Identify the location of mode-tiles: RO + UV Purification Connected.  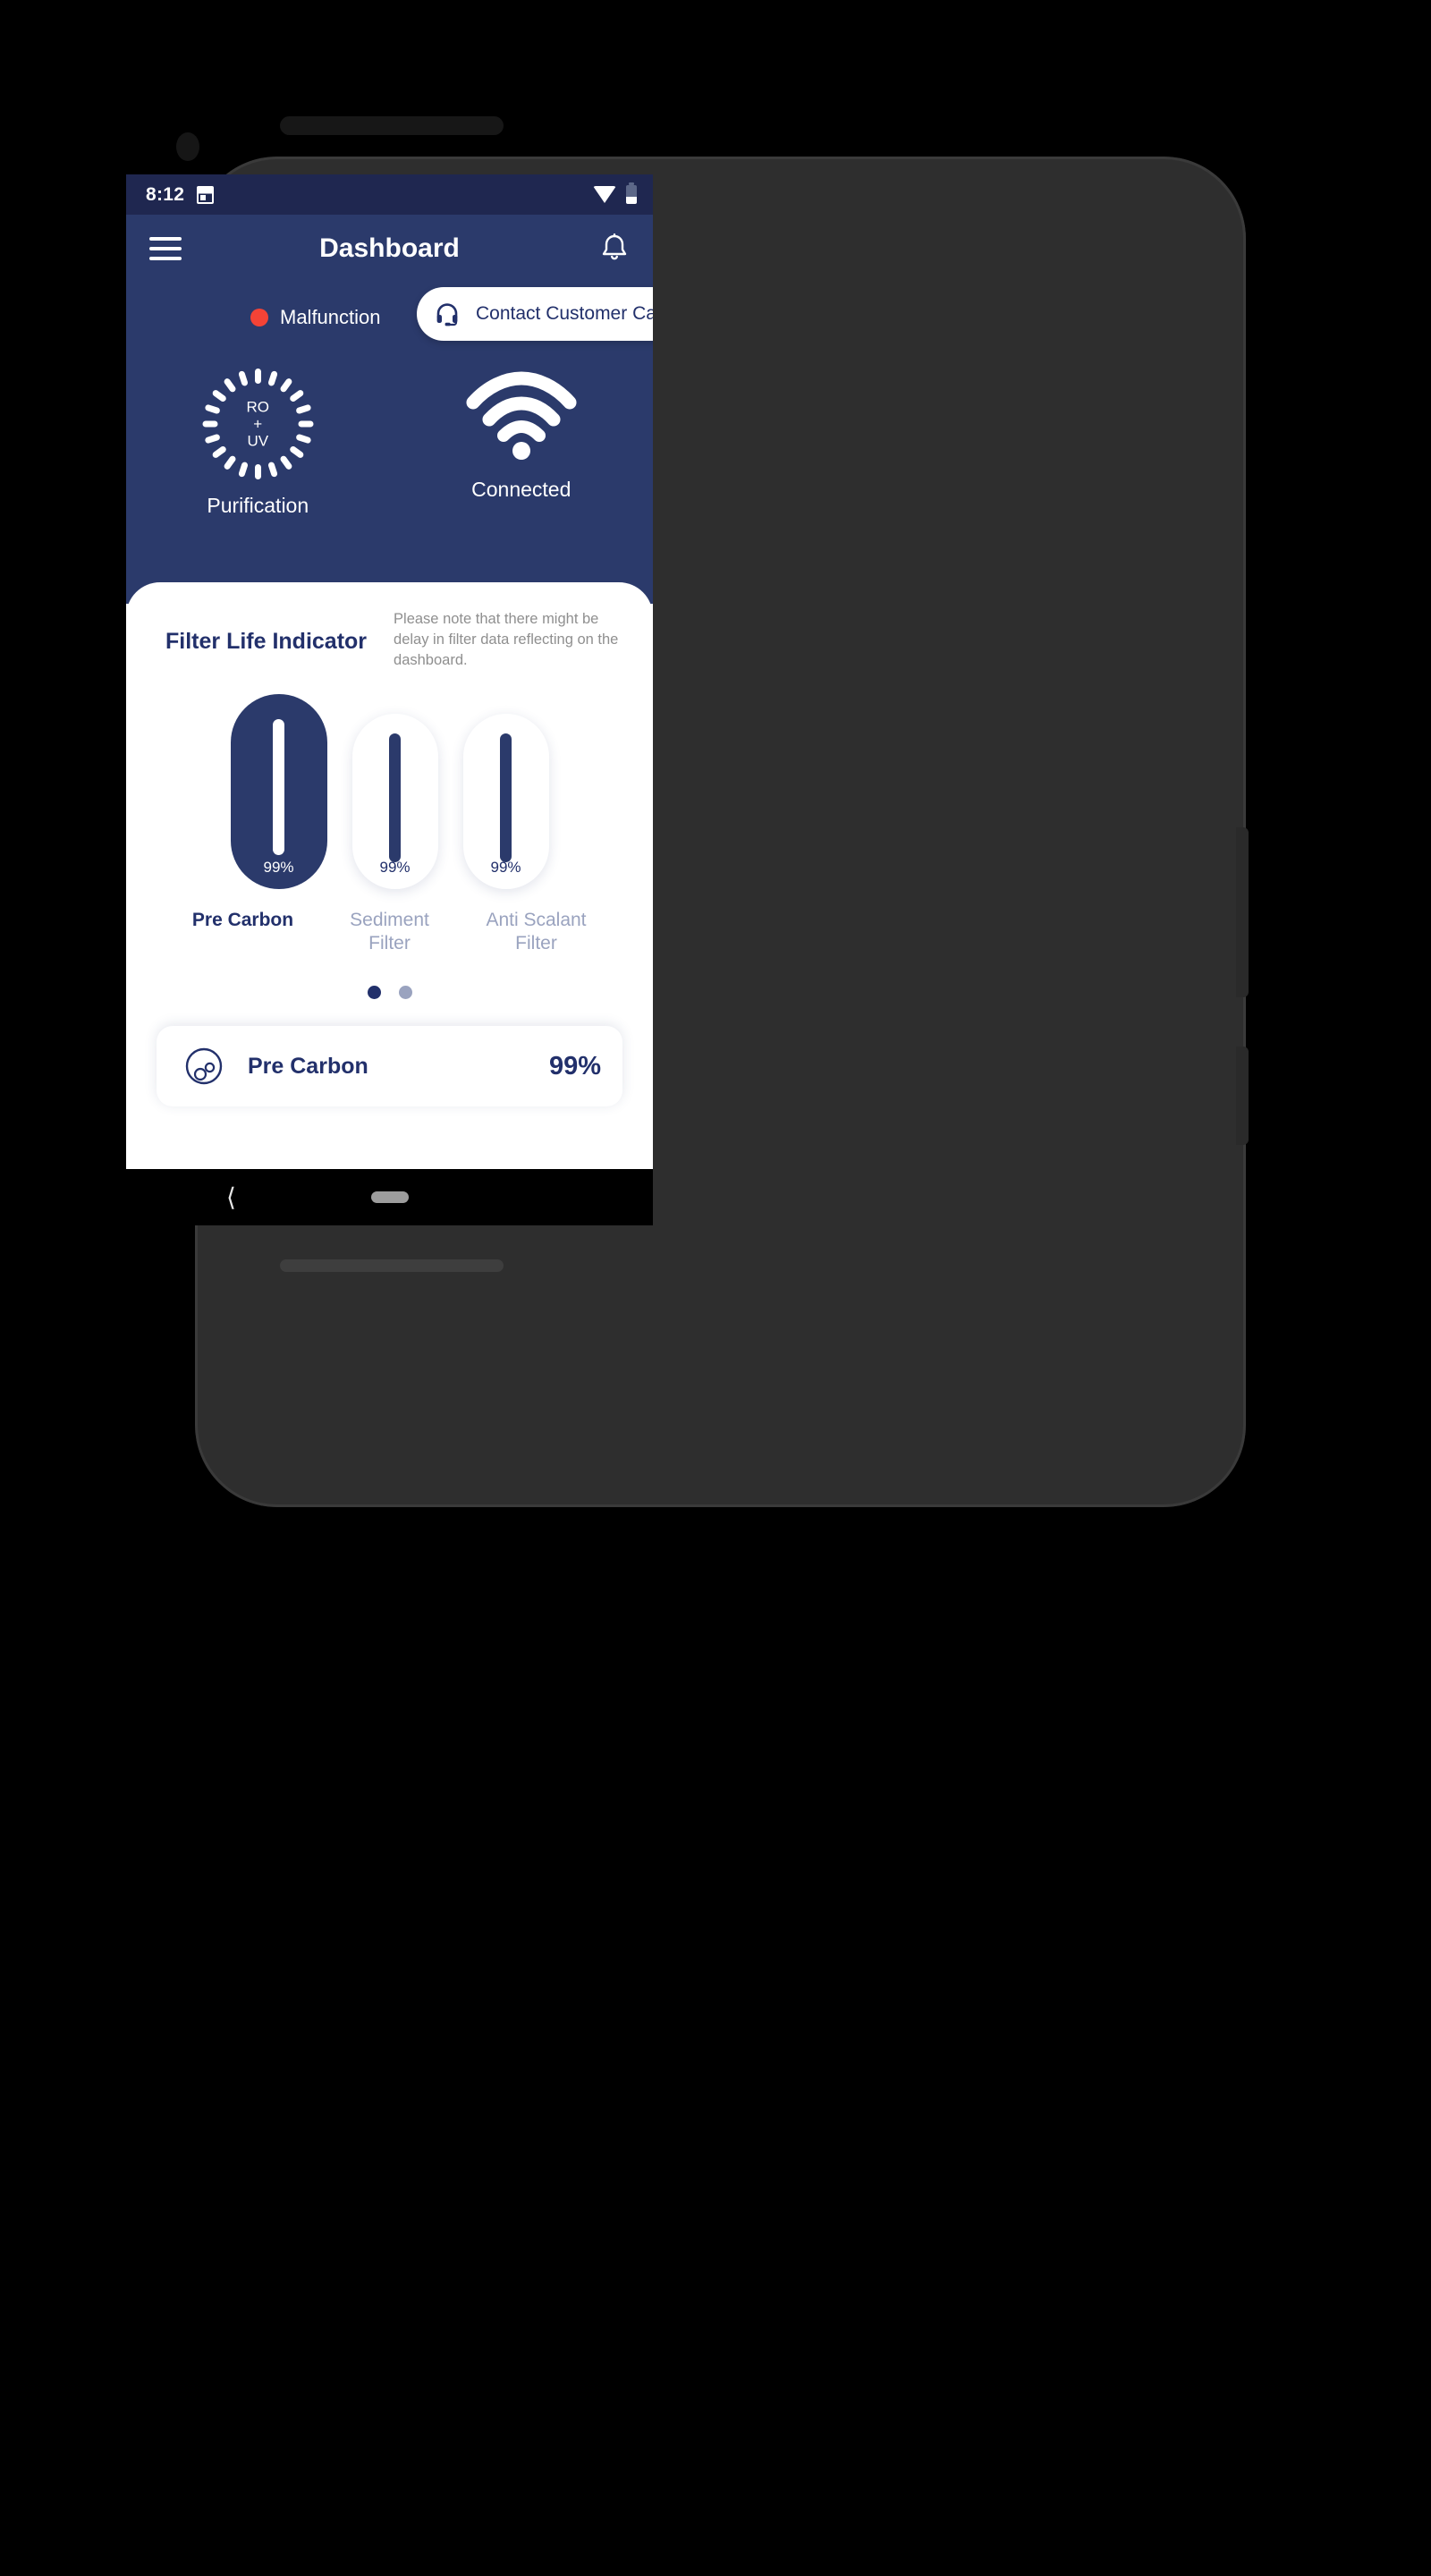
(390, 443).